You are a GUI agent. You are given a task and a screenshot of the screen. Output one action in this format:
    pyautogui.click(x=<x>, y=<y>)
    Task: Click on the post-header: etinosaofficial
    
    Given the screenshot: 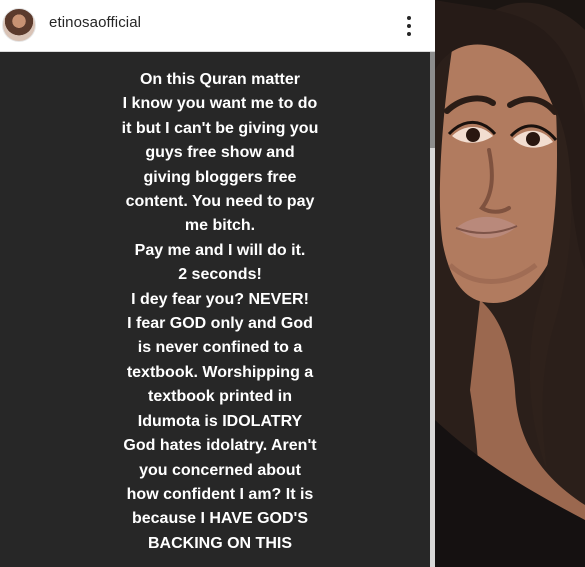 What is the action you would take?
    pyautogui.click(x=217, y=26)
    